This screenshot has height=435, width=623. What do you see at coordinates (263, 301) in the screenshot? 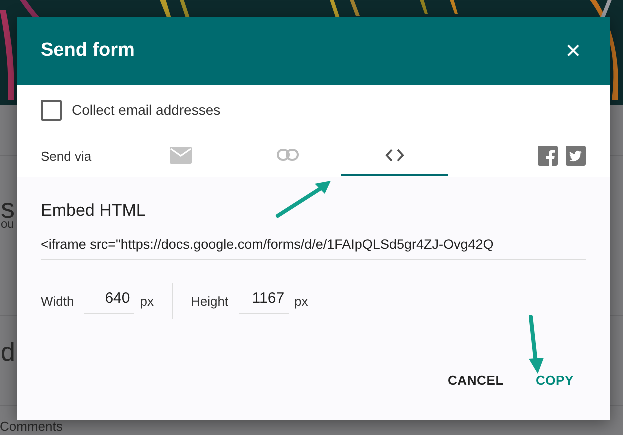
I see `height-field: 1167` at bounding box center [263, 301].